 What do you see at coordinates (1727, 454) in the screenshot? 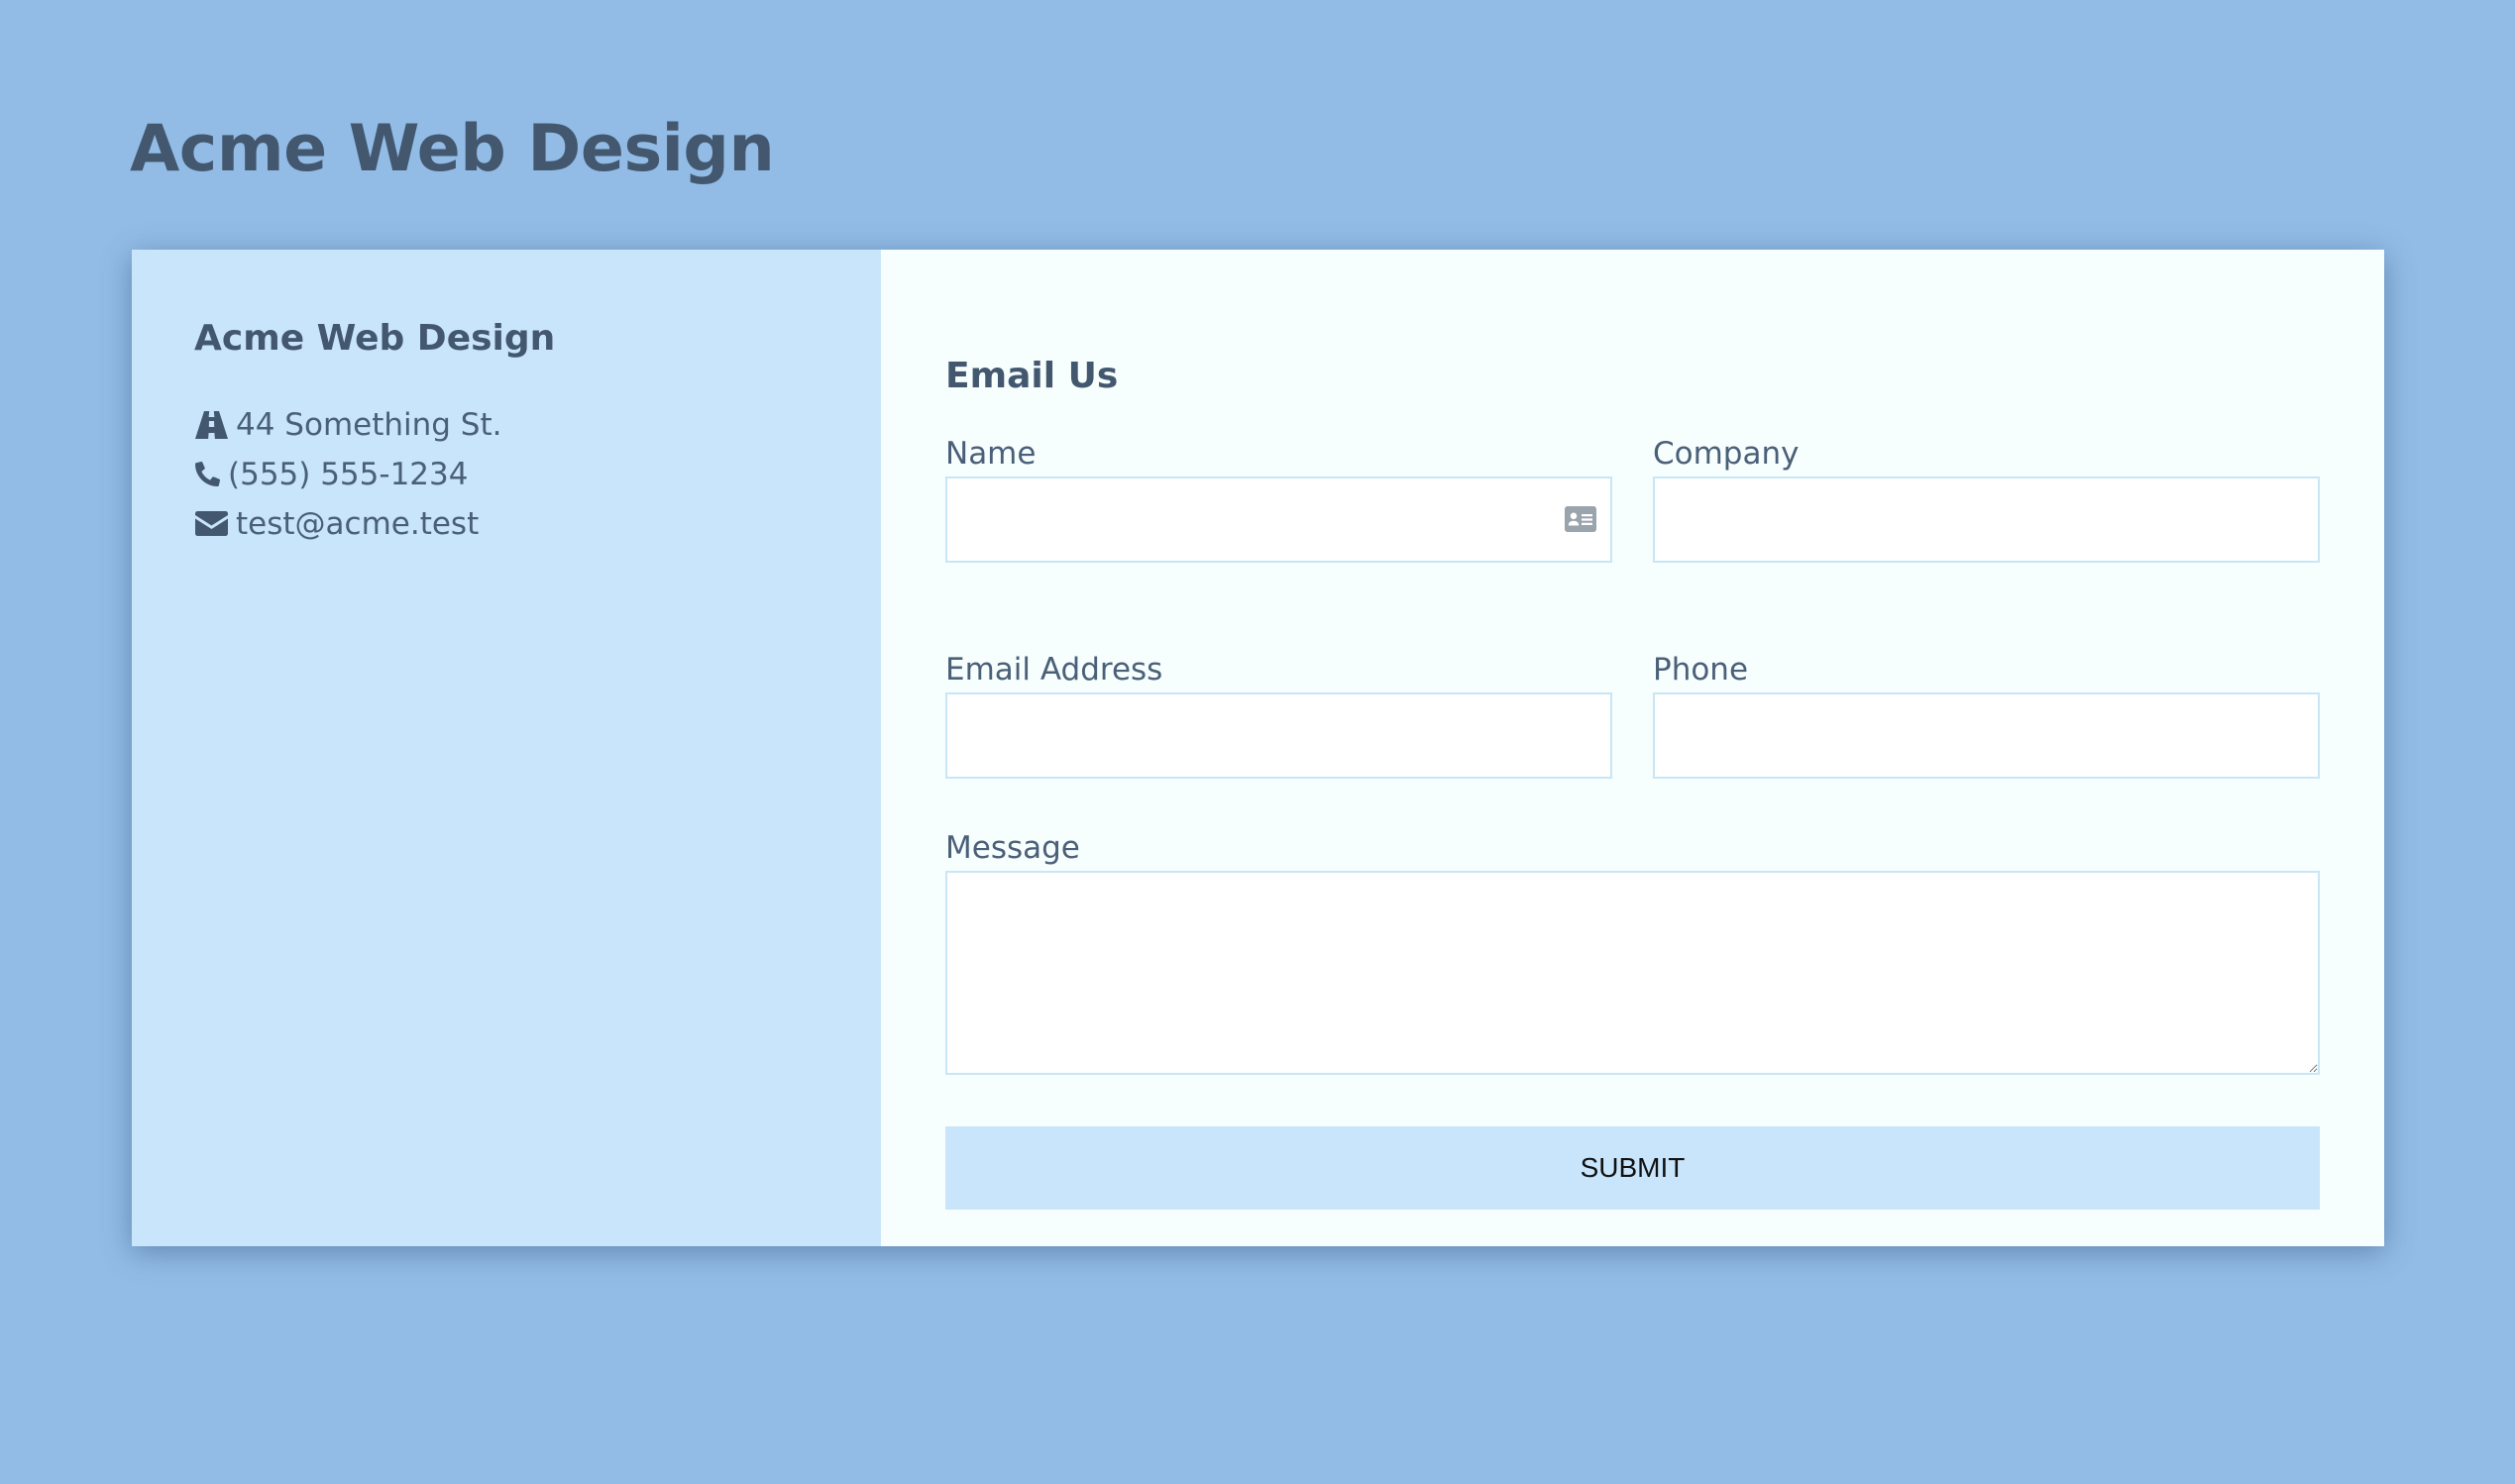
I see `company-label: Company` at bounding box center [1727, 454].